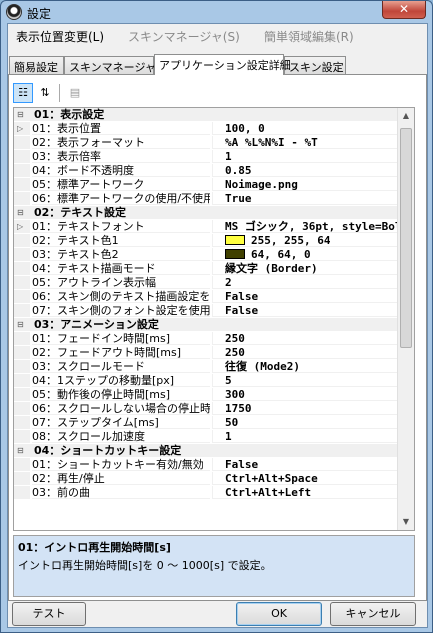 This screenshot has width=433, height=633. Describe the element at coordinates (305, 282) in the screenshot. I see `property-value: 2` at that location.